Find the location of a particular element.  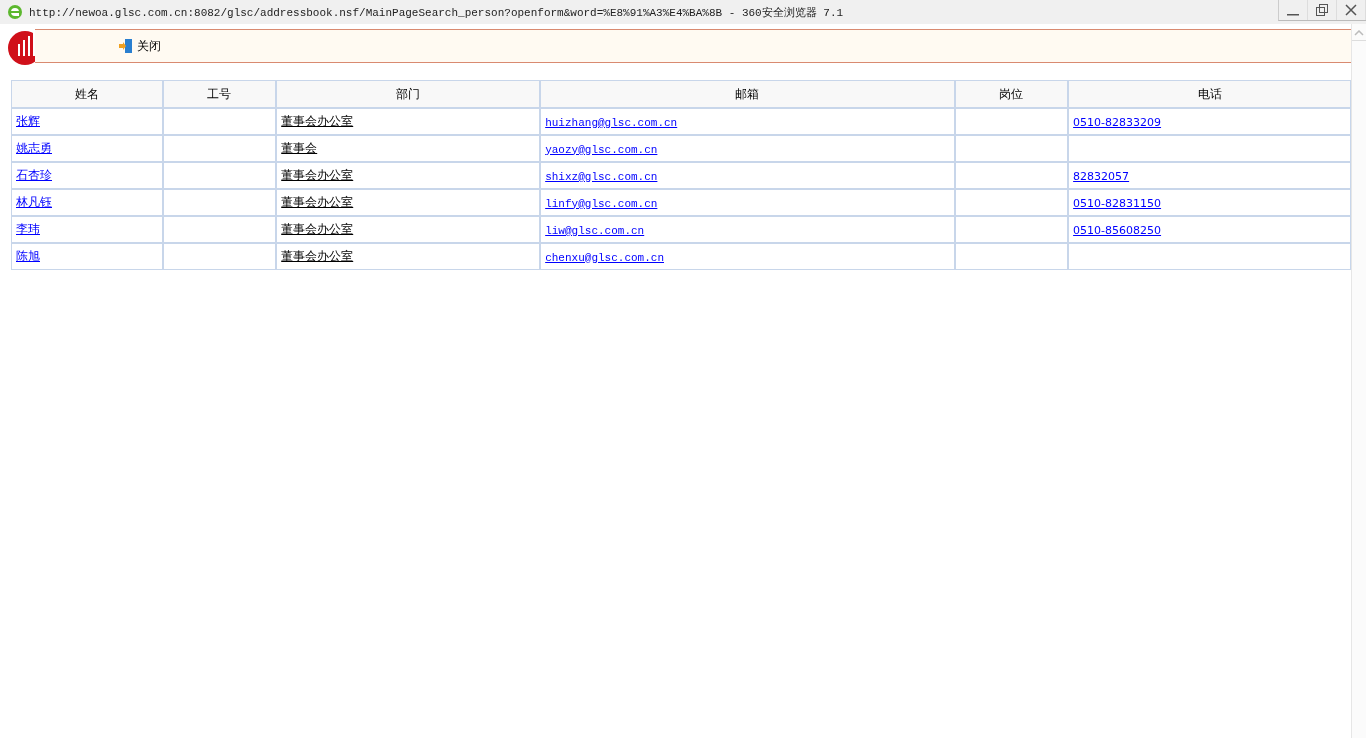

window-title: http://newoa.glsc.com.cn:8082/glsc/addressbook.nsf/MainPageSearch_person?openform&word=%E8%91%A3%E4%BA%8B - 360安全浏览器 7.1 is located at coordinates (436, 12).